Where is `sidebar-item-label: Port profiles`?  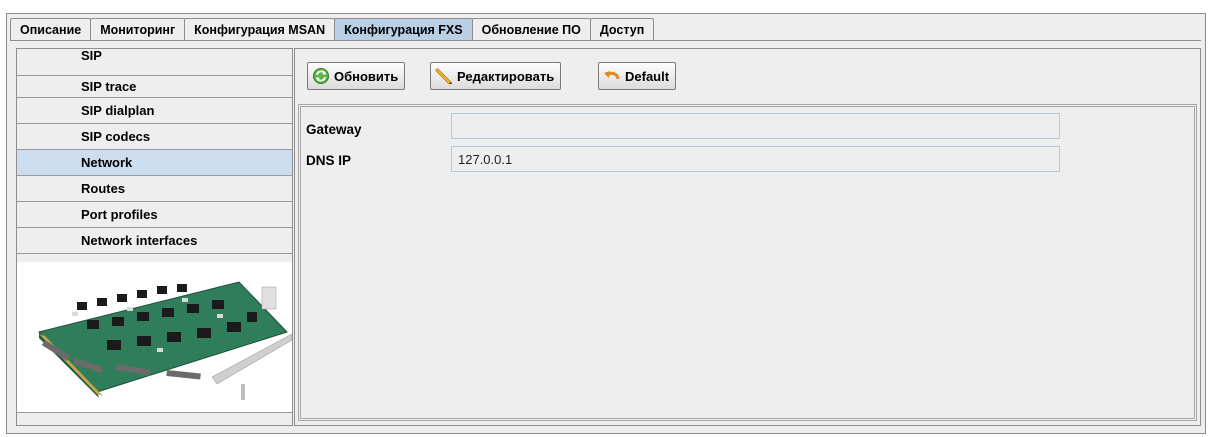
sidebar-item-label: Port profiles is located at coordinates (119, 214).